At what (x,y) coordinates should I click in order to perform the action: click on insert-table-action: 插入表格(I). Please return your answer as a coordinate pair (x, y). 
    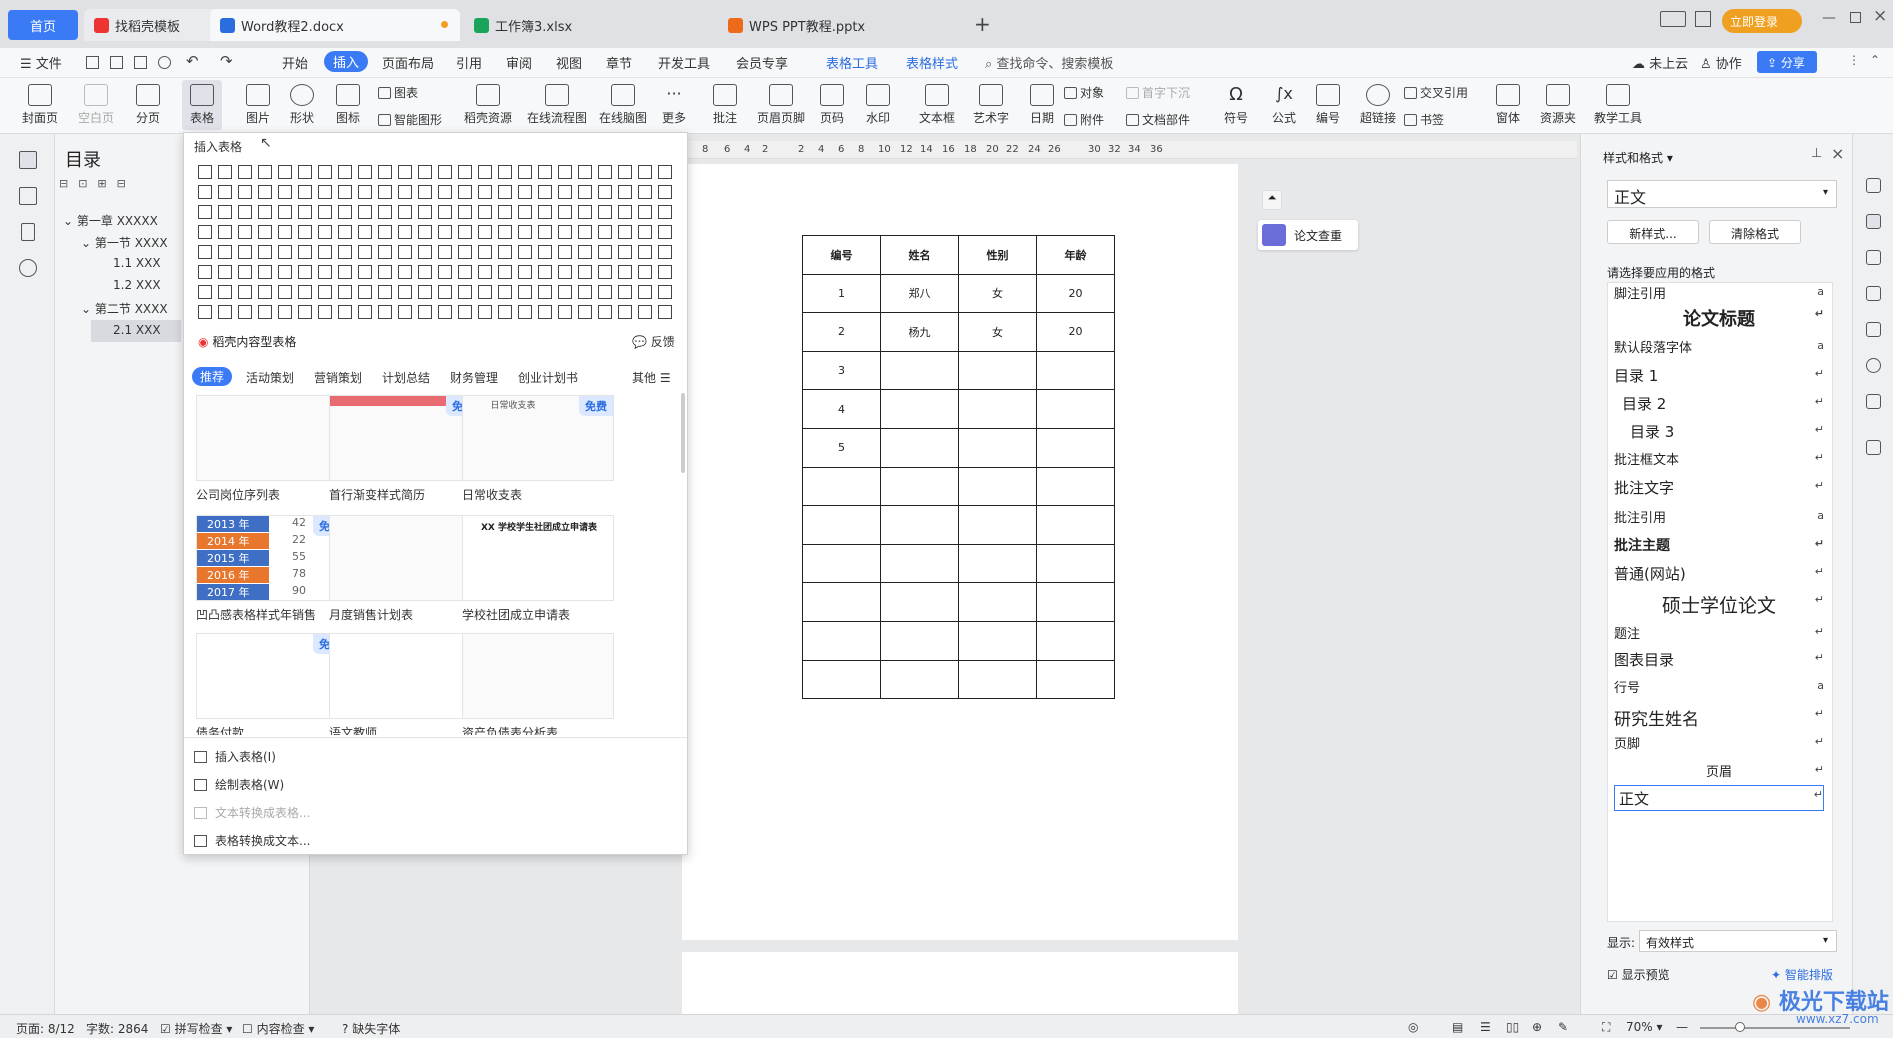
    Looking at the image, I should click on (235, 756).